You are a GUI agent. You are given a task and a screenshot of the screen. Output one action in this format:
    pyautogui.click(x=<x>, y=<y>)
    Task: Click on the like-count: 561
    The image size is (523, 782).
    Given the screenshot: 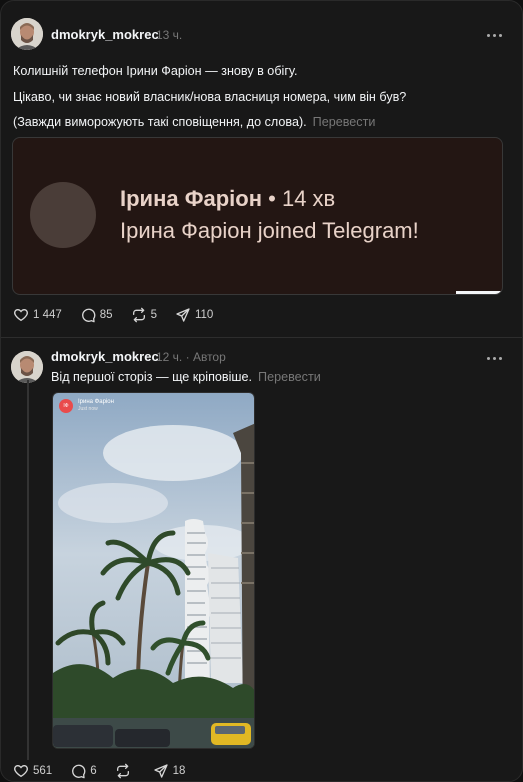 What is the action you would take?
    pyautogui.click(x=43, y=771)
    